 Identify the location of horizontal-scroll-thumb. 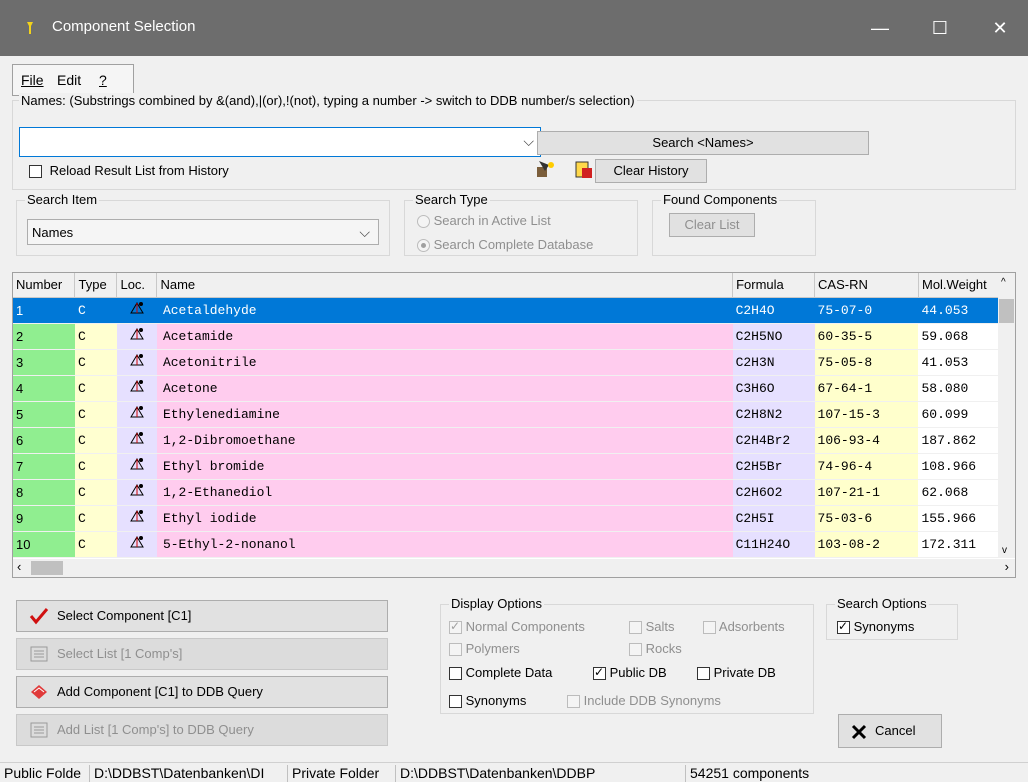
(47, 568).